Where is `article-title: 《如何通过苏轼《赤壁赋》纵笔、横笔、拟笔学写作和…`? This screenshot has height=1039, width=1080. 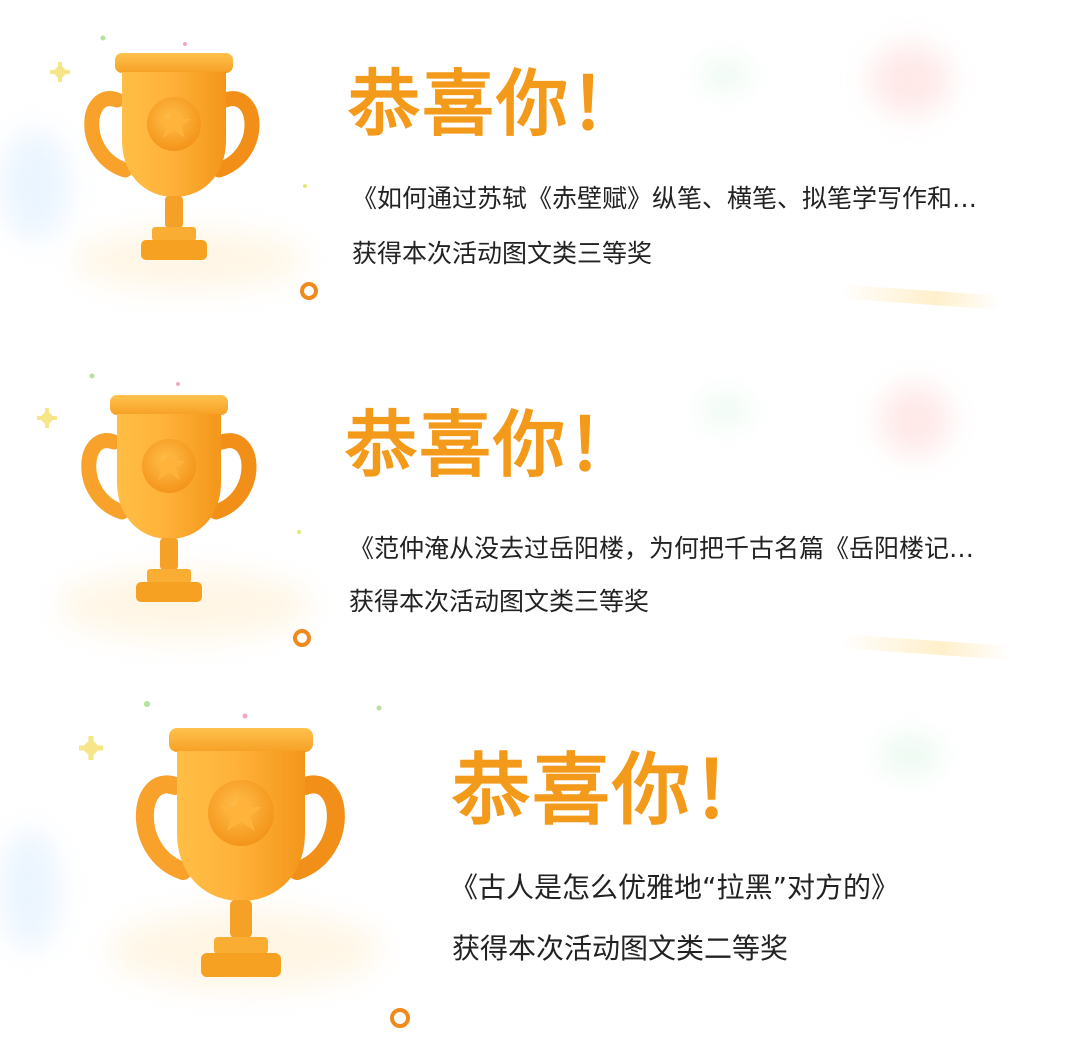
article-title: 《如何通过苏轼《赤壁赋》纵笔、横笔、拟笔学写作和… is located at coordinates (665, 198).